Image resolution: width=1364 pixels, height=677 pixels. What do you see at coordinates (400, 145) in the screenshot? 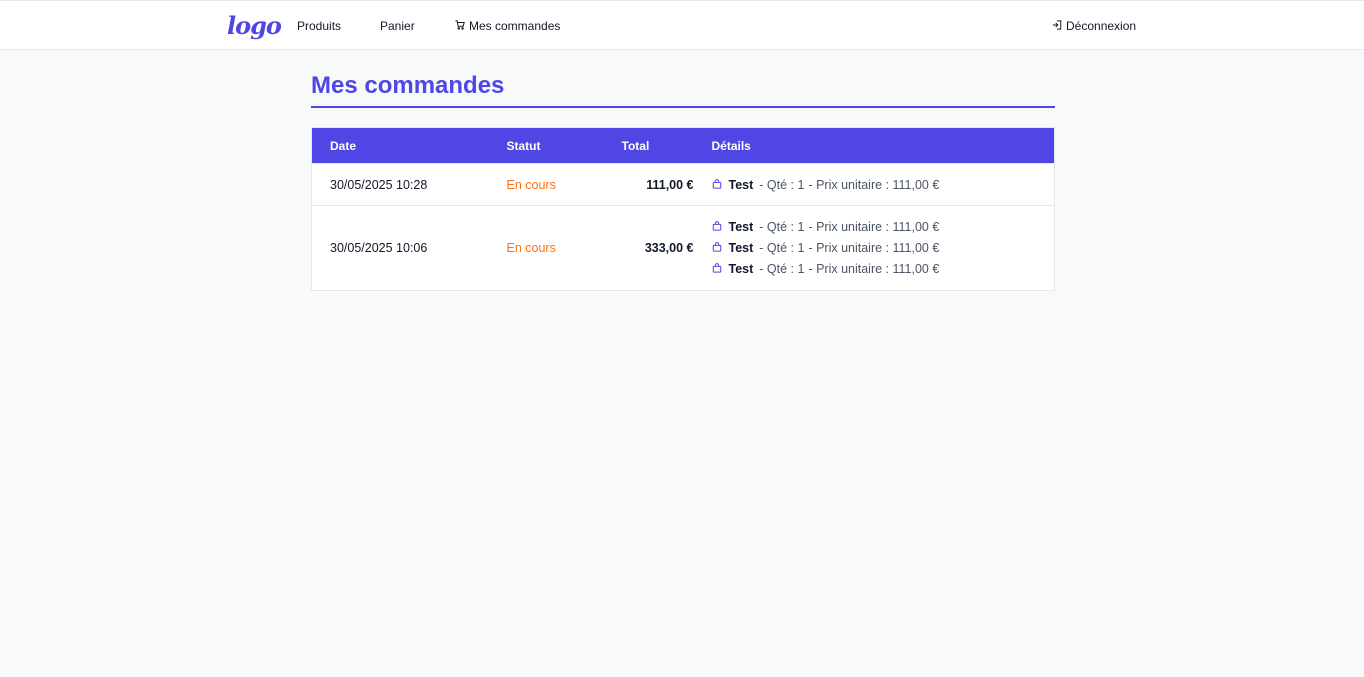
I see `header-date: Date` at bounding box center [400, 145].